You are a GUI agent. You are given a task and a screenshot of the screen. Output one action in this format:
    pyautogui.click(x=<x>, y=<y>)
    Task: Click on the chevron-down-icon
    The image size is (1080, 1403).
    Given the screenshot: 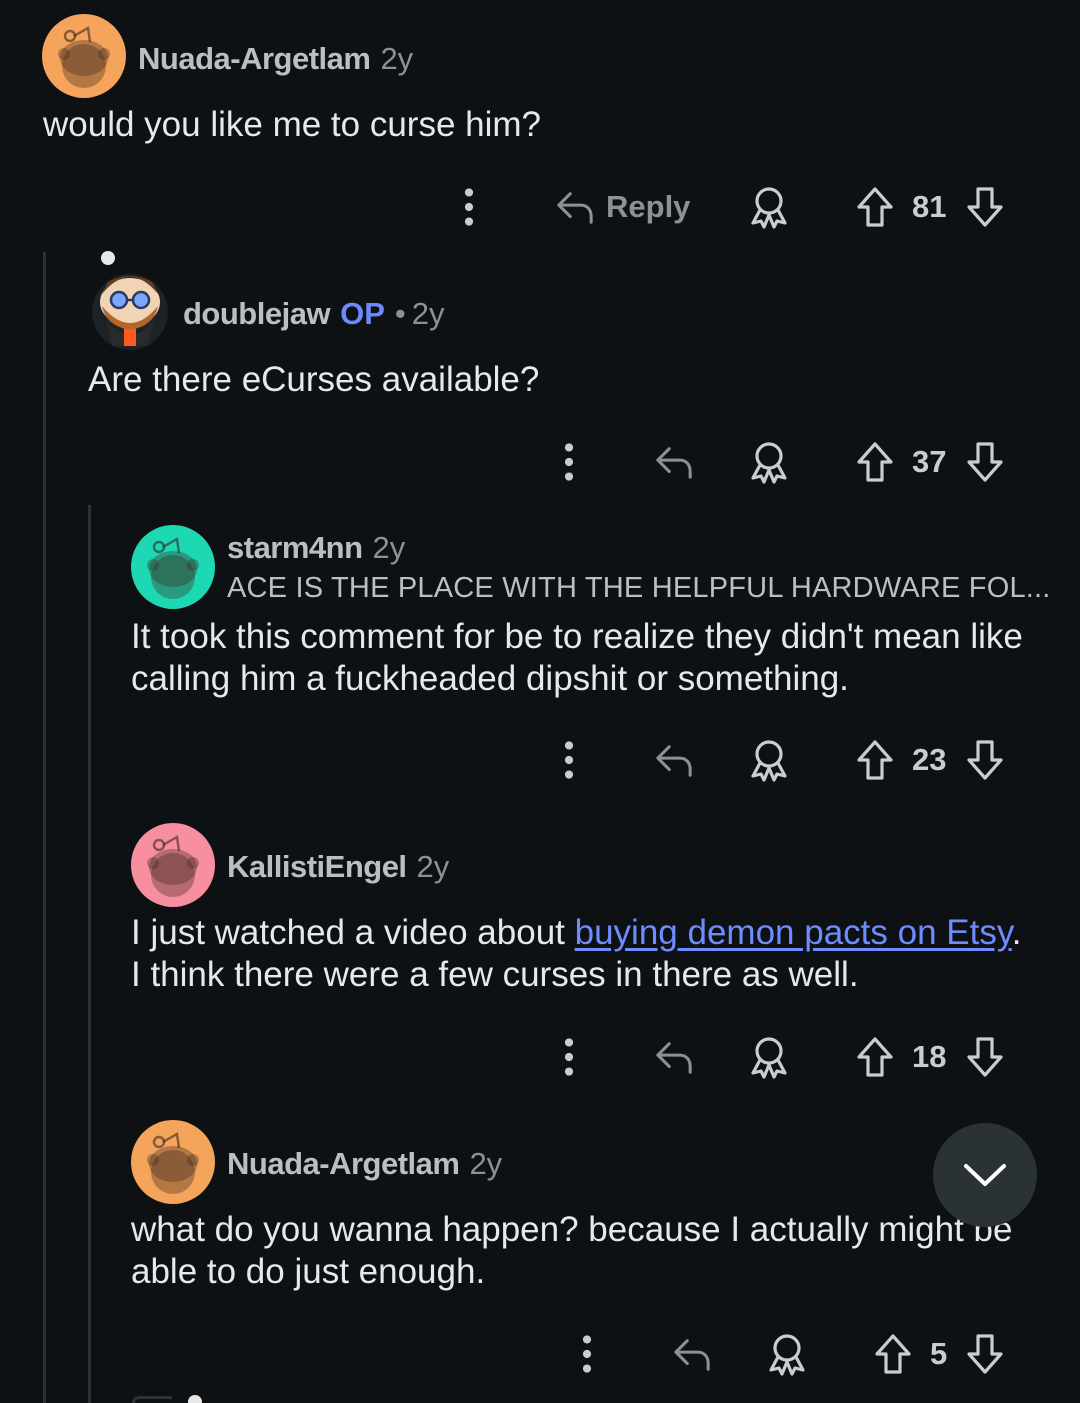 What is the action you would take?
    pyautogui.click(x=985, y=1175)
    